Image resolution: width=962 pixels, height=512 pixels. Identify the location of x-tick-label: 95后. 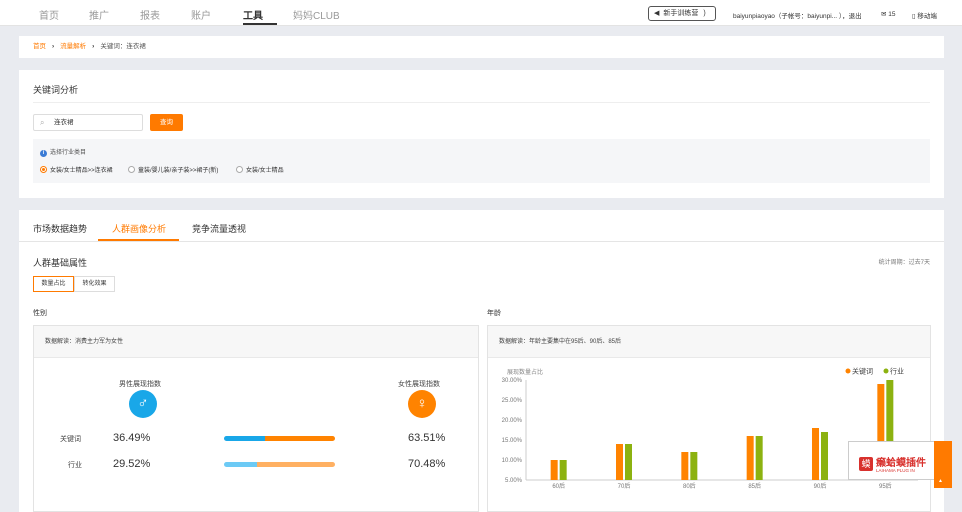
(885, 486).